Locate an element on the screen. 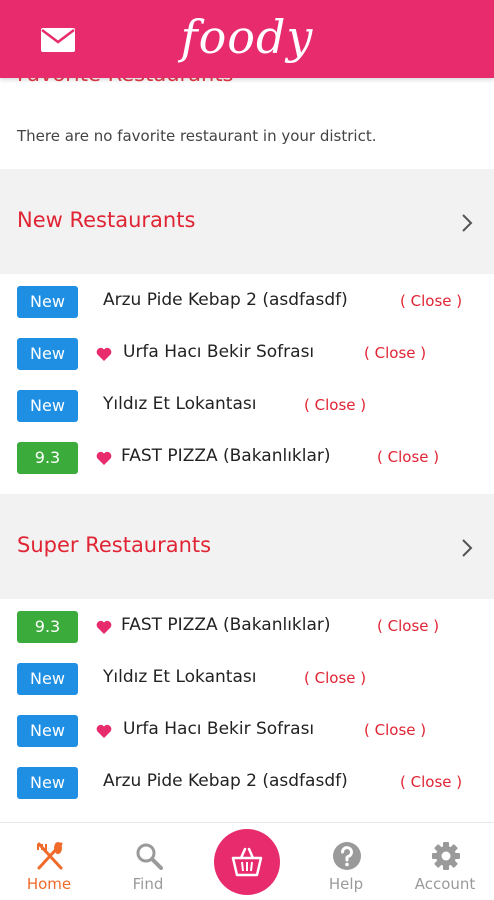 The height and width of the screenshot is (900, 494). tab-help: Help is located at coordinates (346, 861).